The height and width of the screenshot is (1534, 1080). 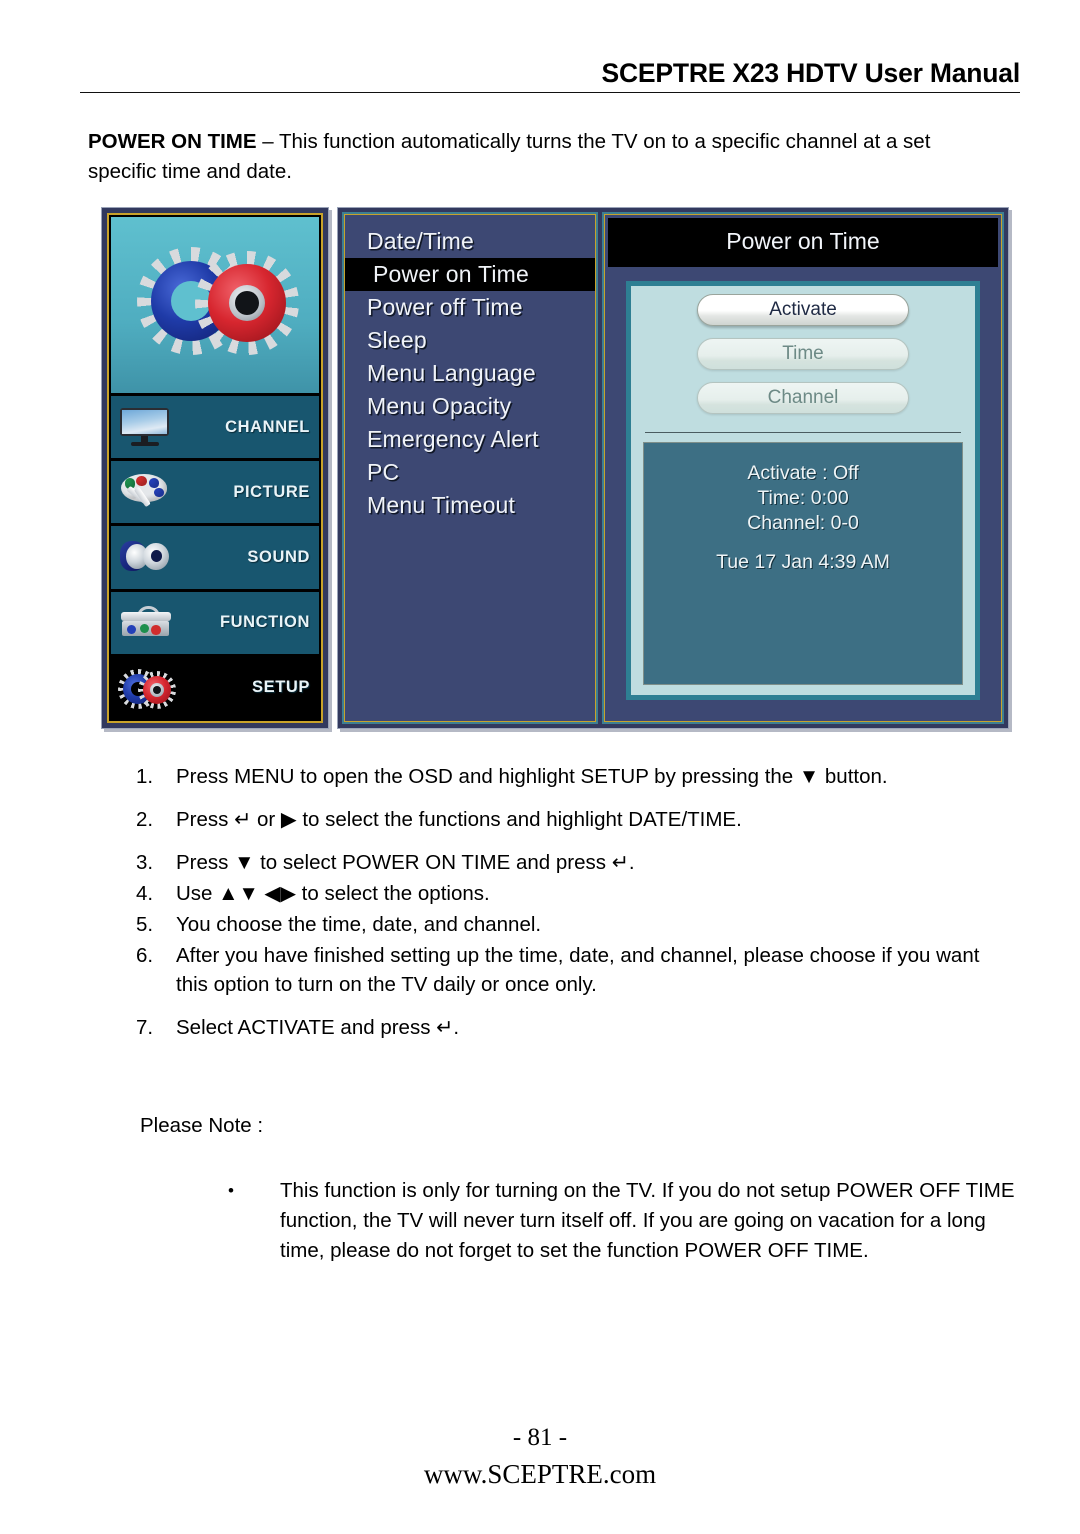 What do you see at coordinates (470, 307) in the screenshot?
I see `menu-item-power-off-time: Power off Time` at bounding box center [470, 307].